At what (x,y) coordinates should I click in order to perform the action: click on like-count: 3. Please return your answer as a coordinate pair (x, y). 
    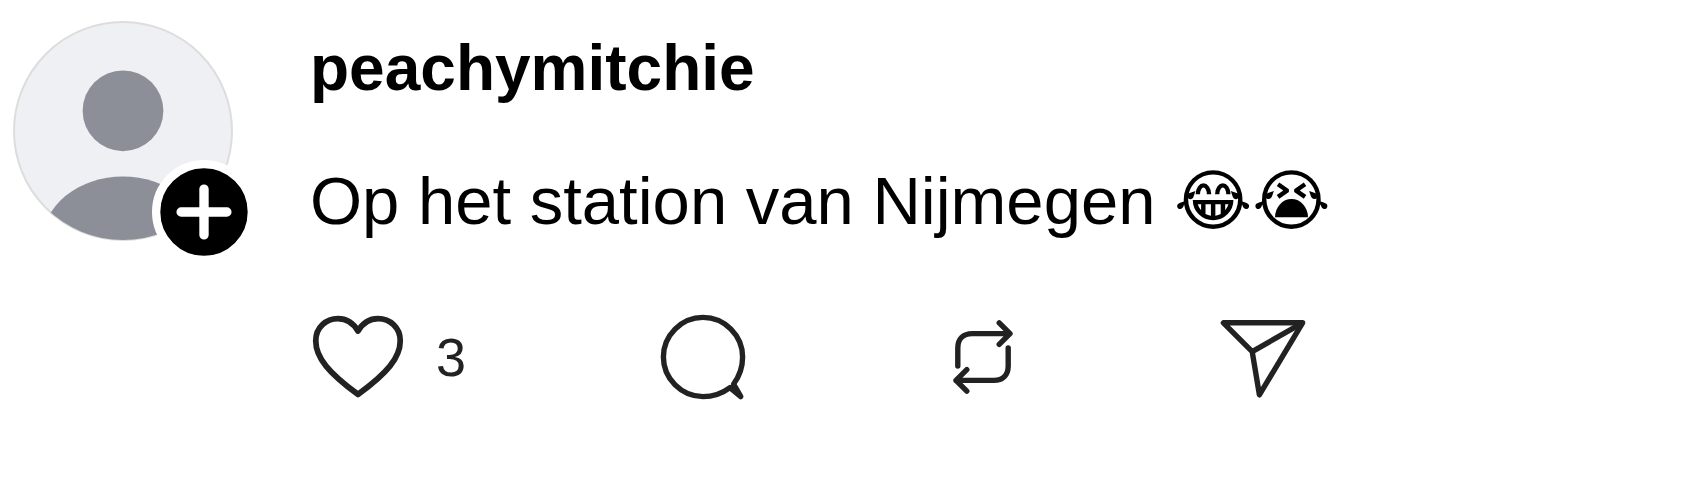
    Looking at the image, I should click on (451, 357).